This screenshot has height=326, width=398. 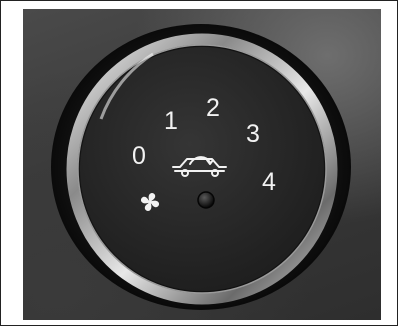 I want to click on position-label-4: 4, so click(x=269, y=182).